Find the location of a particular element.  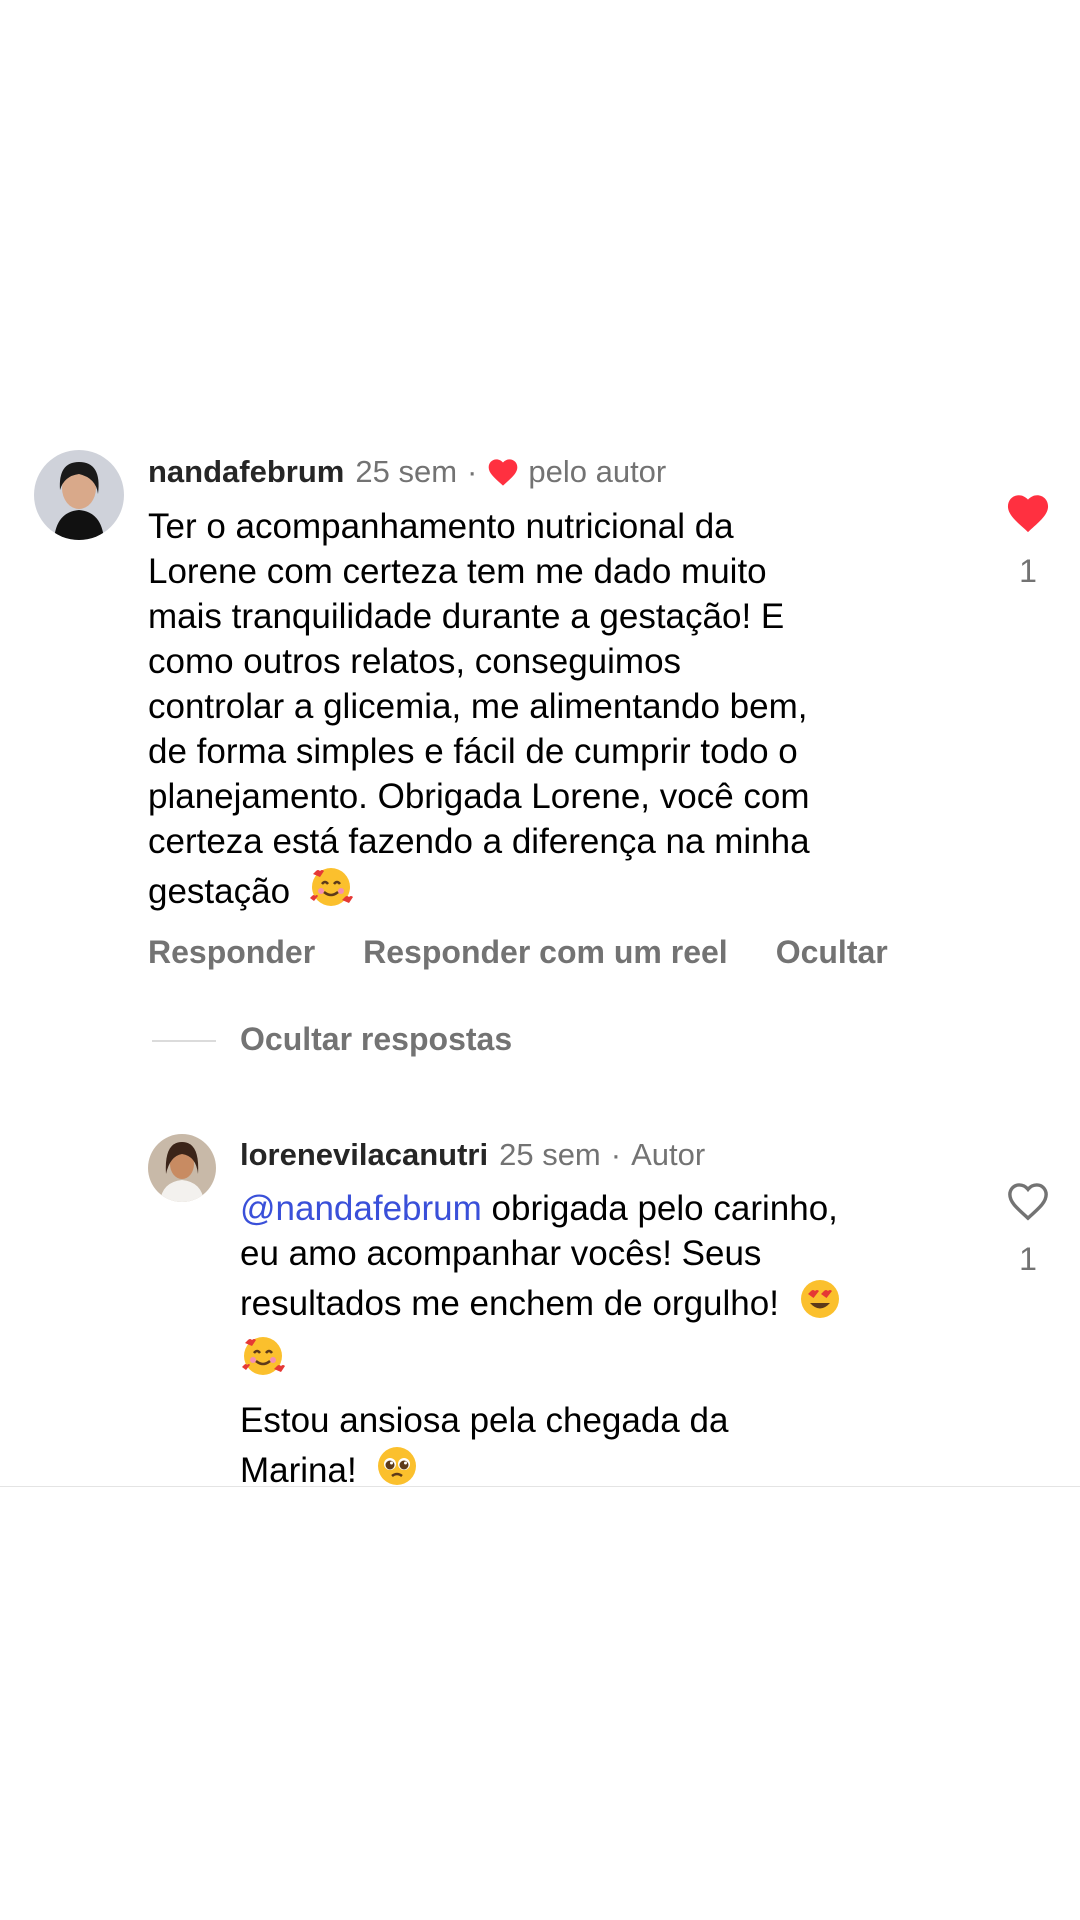

timestamp: 25 sem is located at coordinates (406, 471).